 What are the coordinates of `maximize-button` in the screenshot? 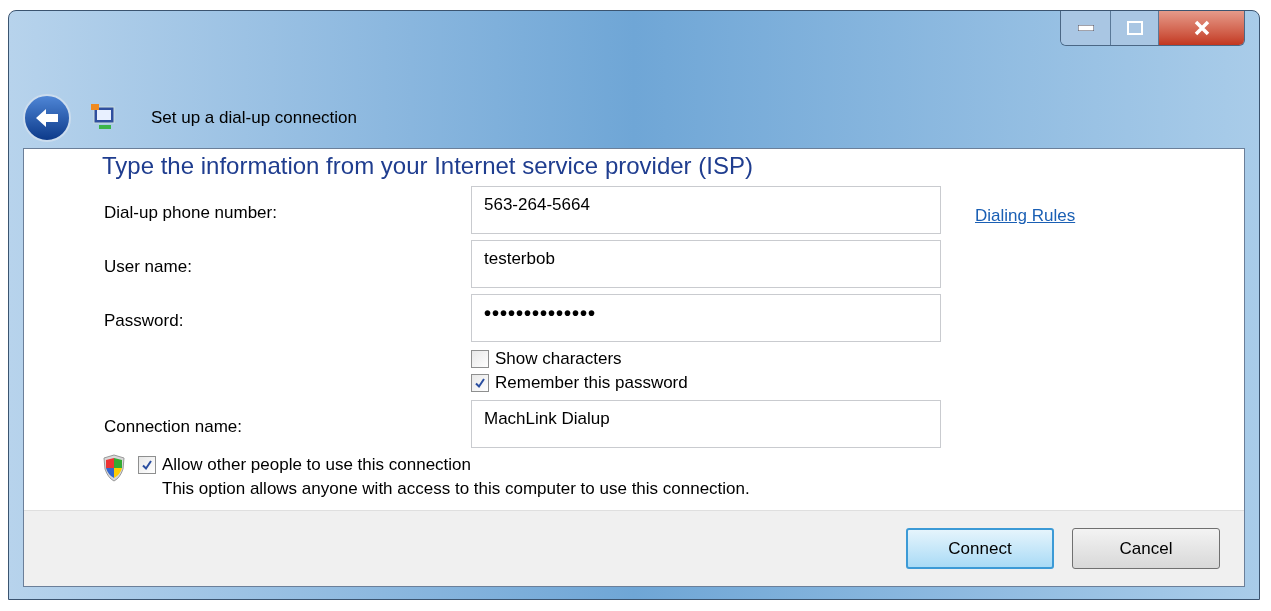 It's located at (1135, 28).